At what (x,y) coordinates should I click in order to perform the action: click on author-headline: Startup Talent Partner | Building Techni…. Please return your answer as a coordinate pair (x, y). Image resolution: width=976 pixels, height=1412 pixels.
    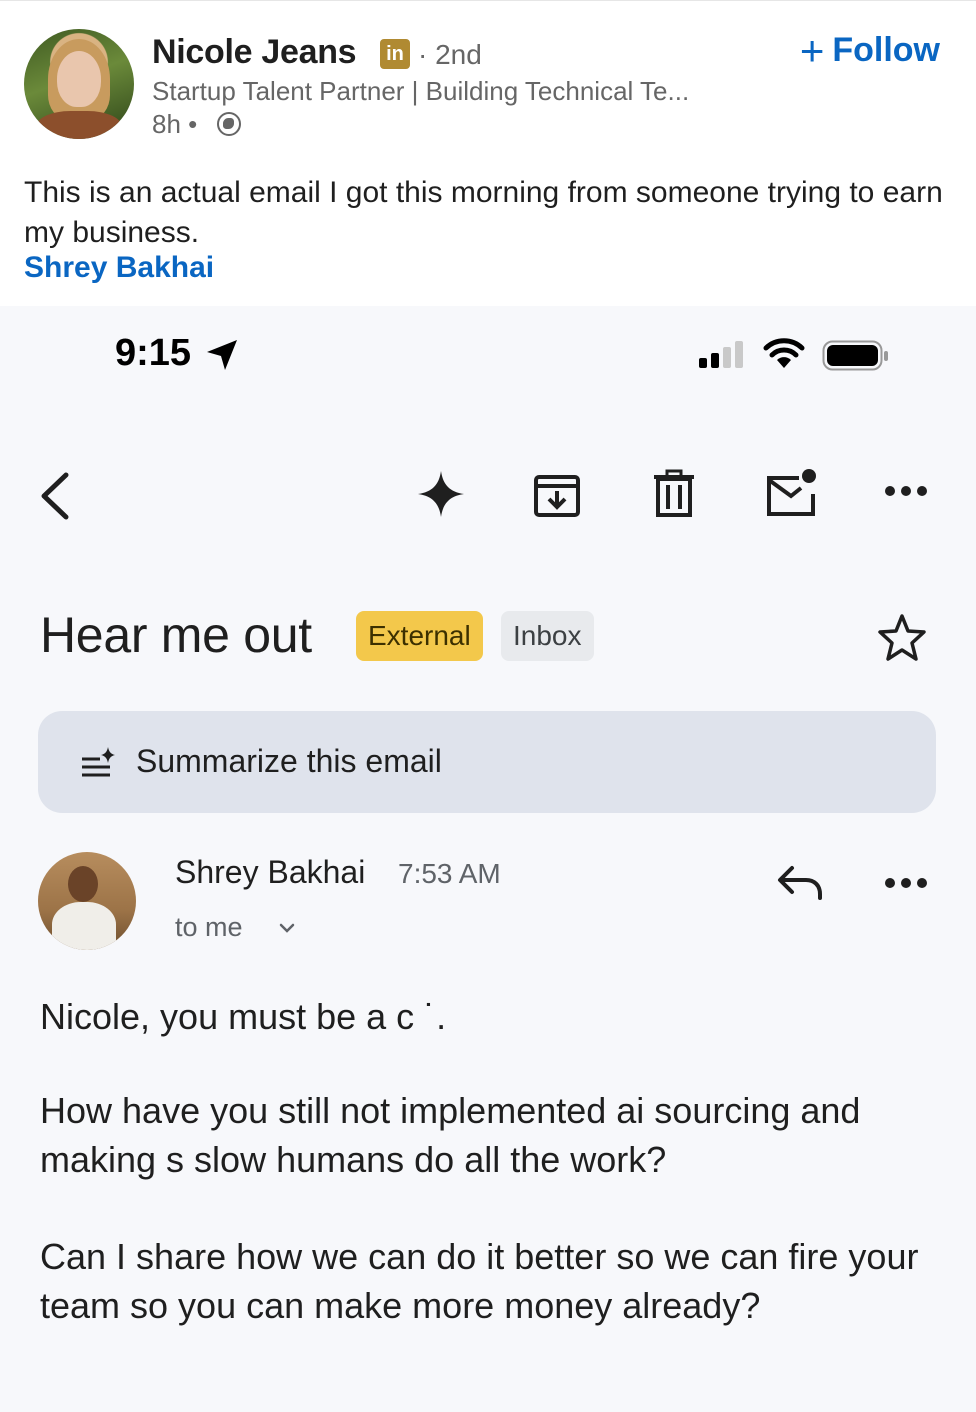
    Looking at the image, I should click on (421, 91).